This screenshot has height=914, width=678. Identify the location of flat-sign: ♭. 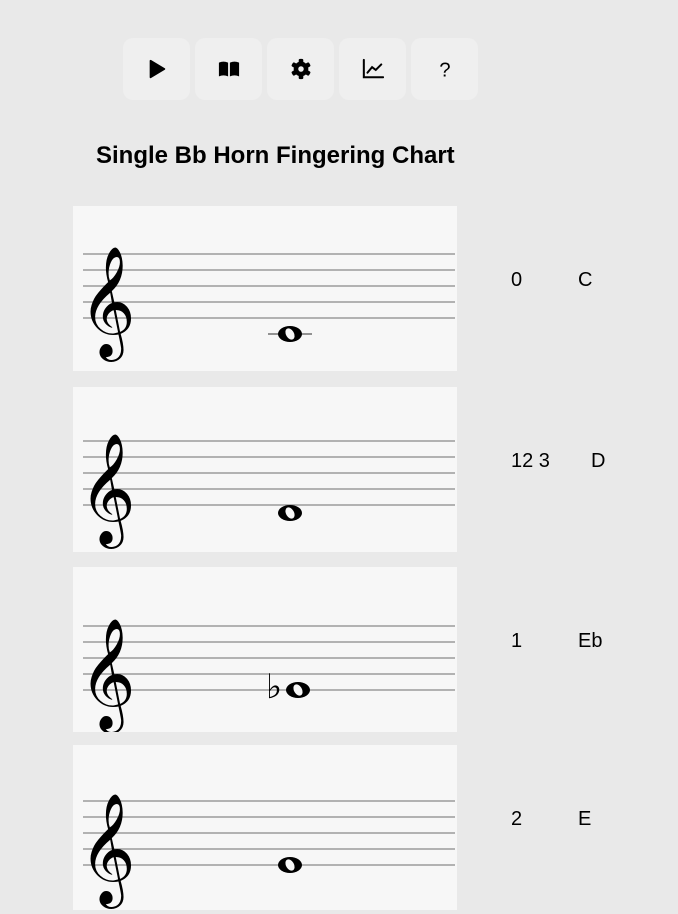
(274, 687).